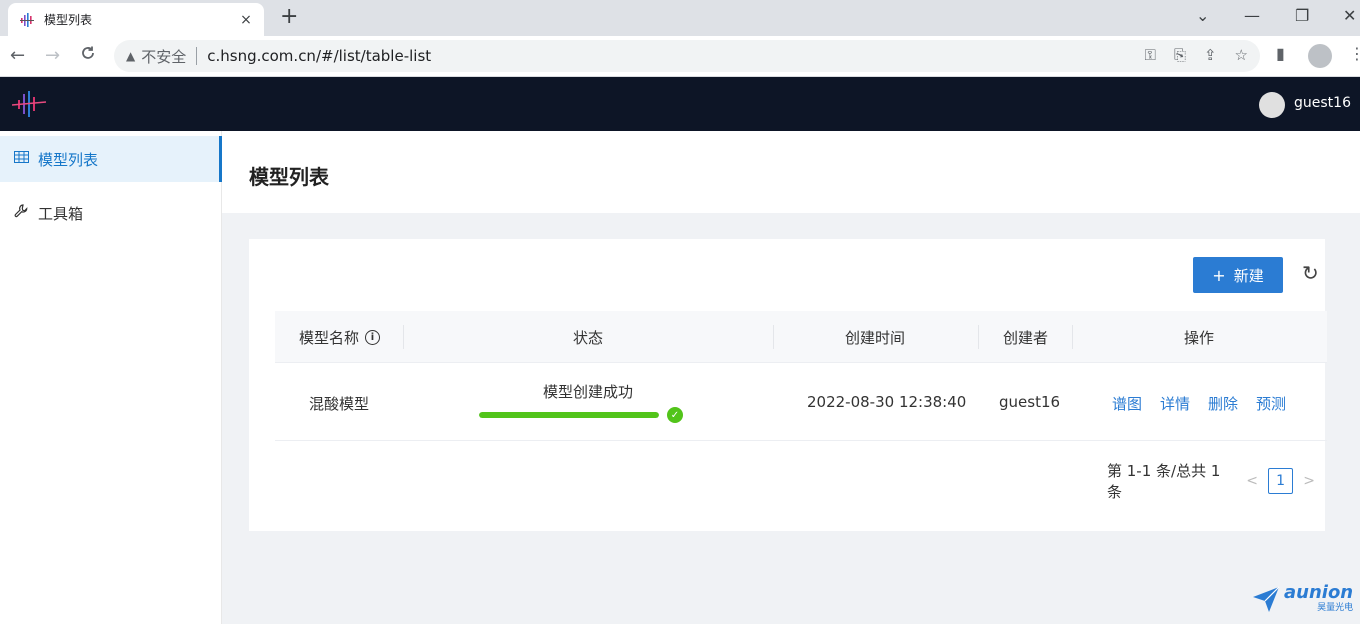  I want to click on table-icon, so click(21, 159).